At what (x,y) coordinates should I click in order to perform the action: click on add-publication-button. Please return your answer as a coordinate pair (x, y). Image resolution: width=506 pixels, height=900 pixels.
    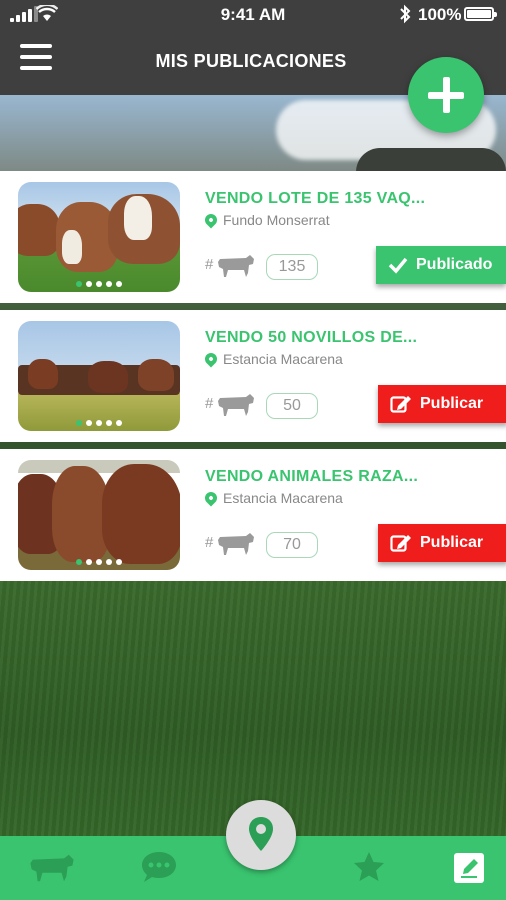
    Looking at the image, I should click on (446, 95).